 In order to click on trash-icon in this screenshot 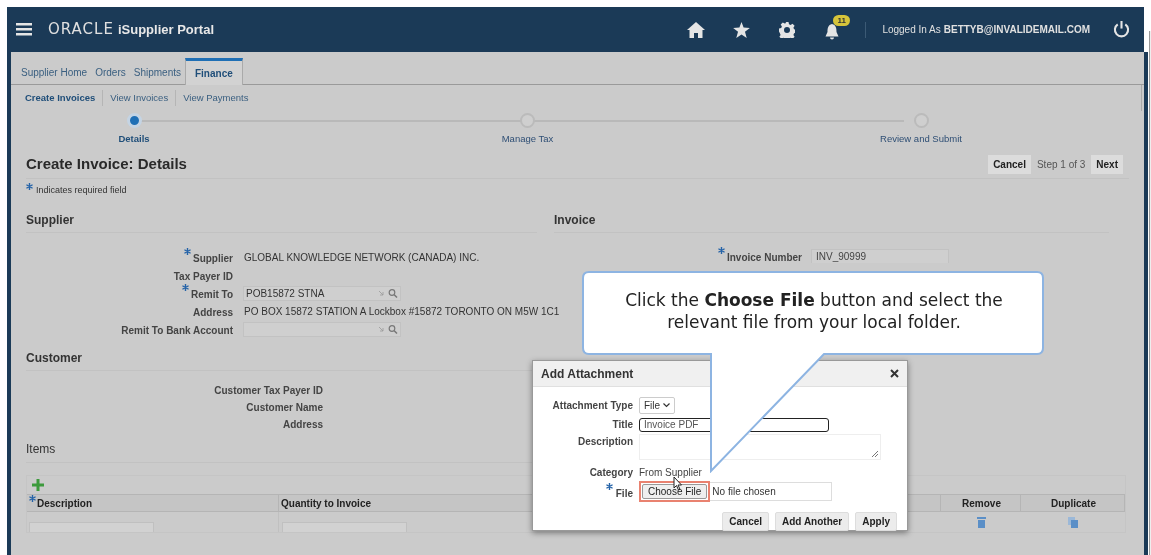, I will do `click(981, 522)`.